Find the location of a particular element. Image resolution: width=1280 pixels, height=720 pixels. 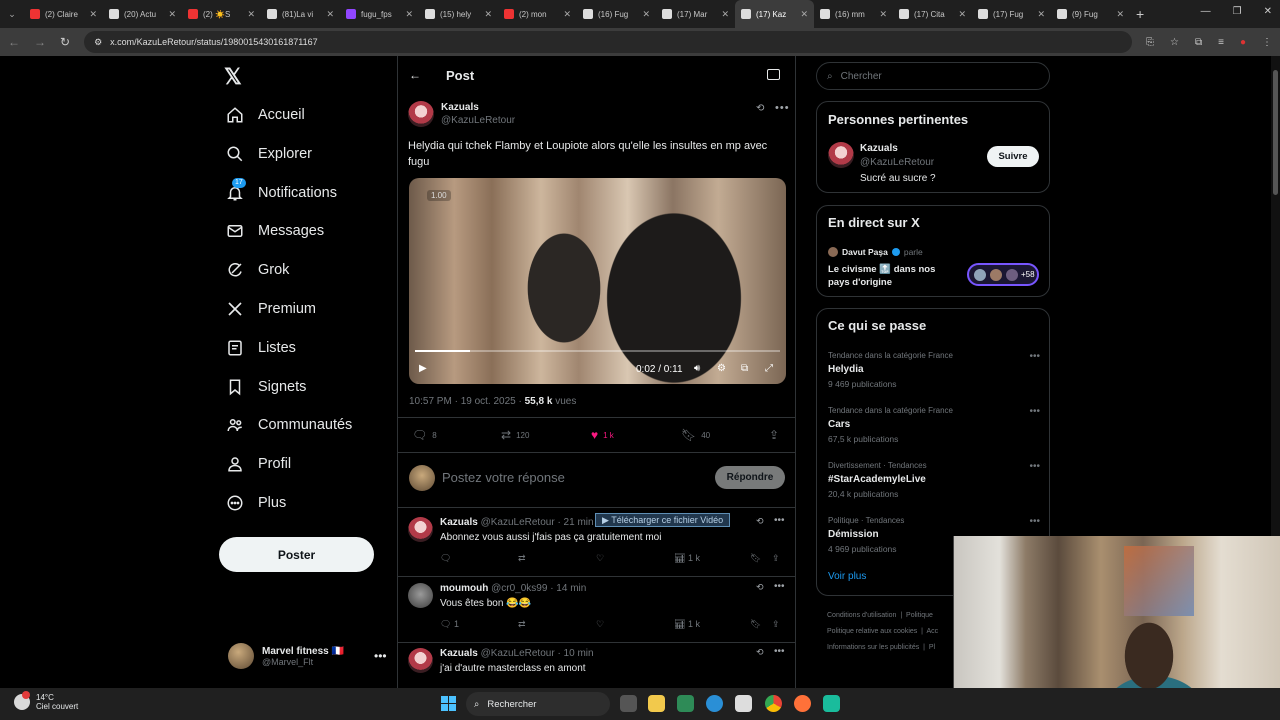

browser-tab: (2) mon ✕ is located at coordinates (537, 14).